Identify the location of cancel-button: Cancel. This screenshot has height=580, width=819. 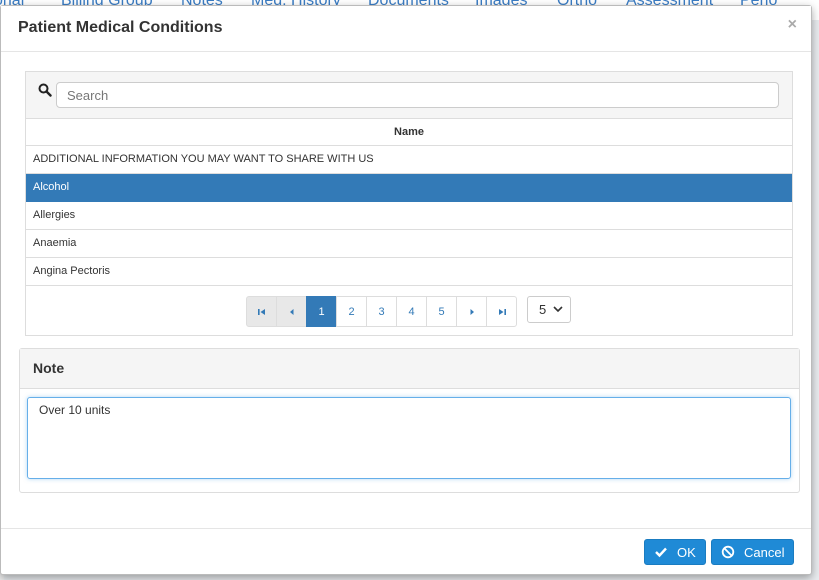
(752, 552).